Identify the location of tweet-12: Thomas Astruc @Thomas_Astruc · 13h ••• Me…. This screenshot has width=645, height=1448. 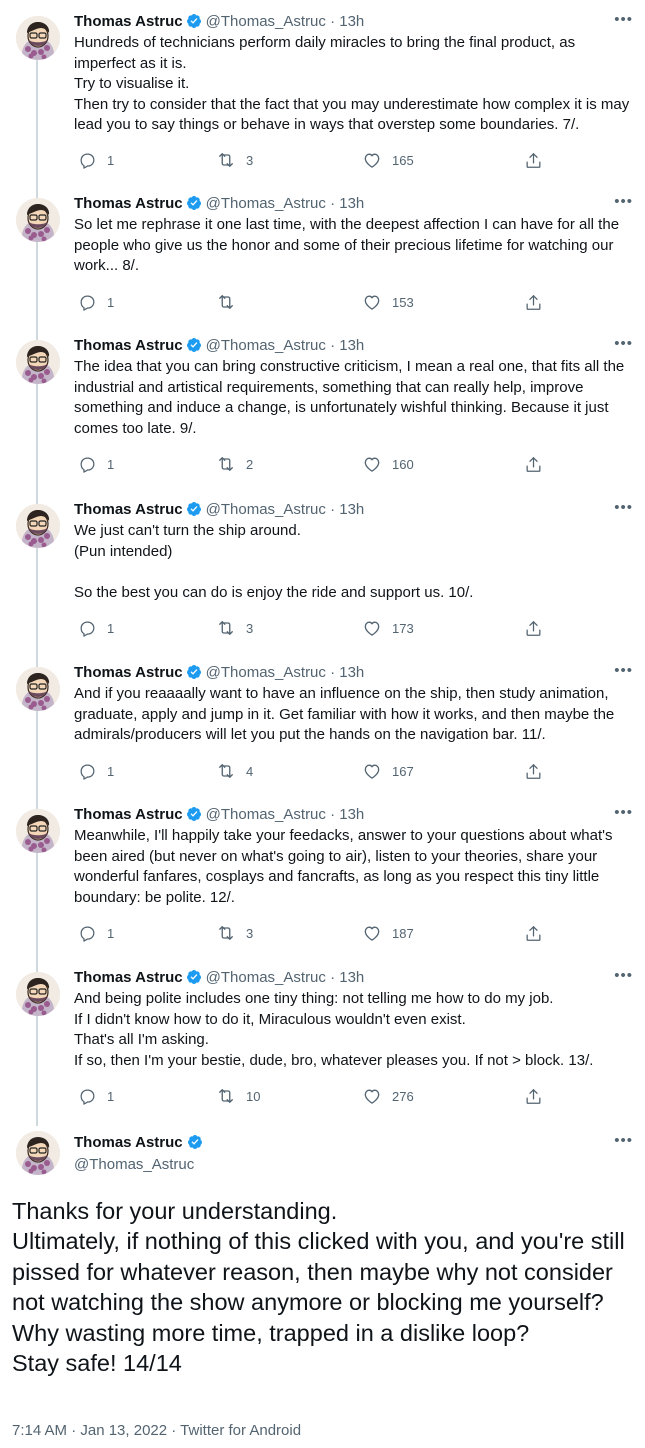
(322, 880).